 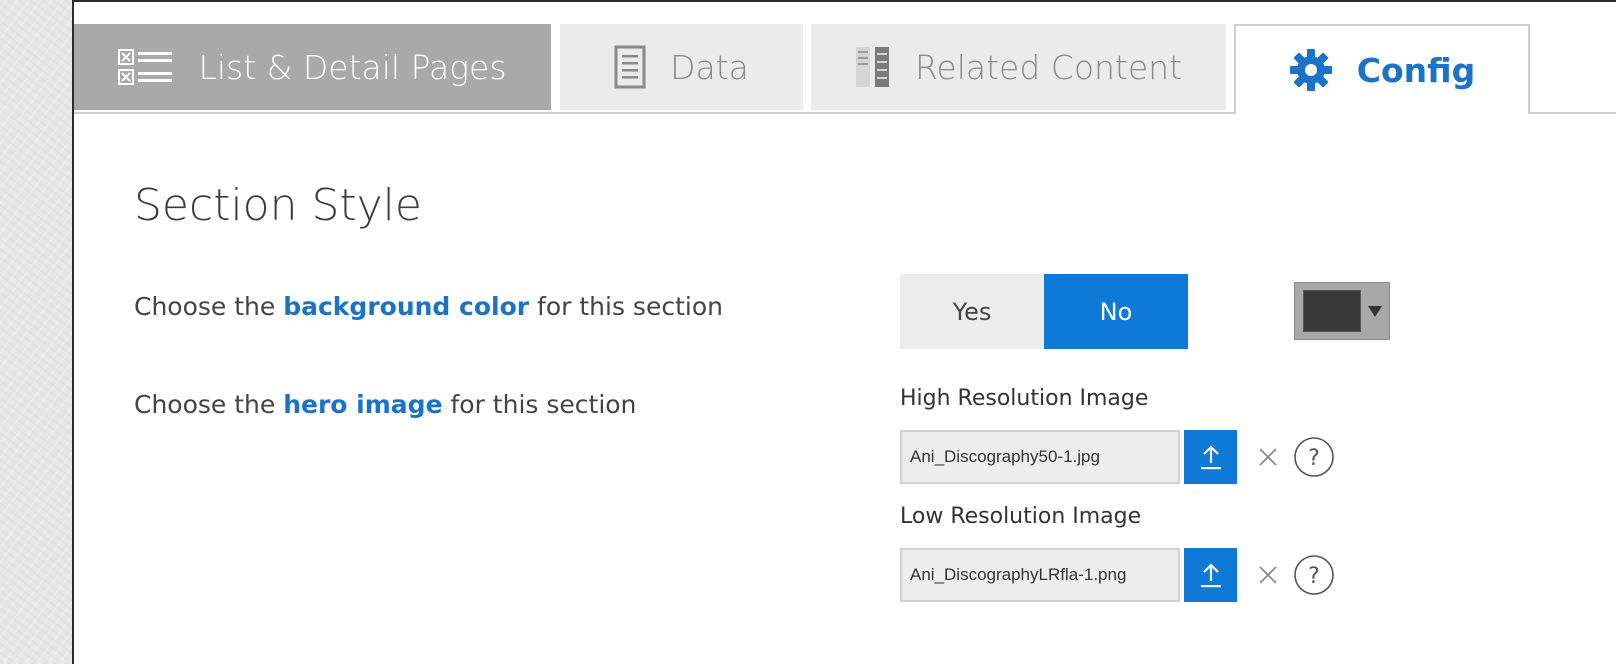 What do you see at coordinates (1311, 70) in the screenshot?
I see `gear-icon` at bounding box center [1311, 70].